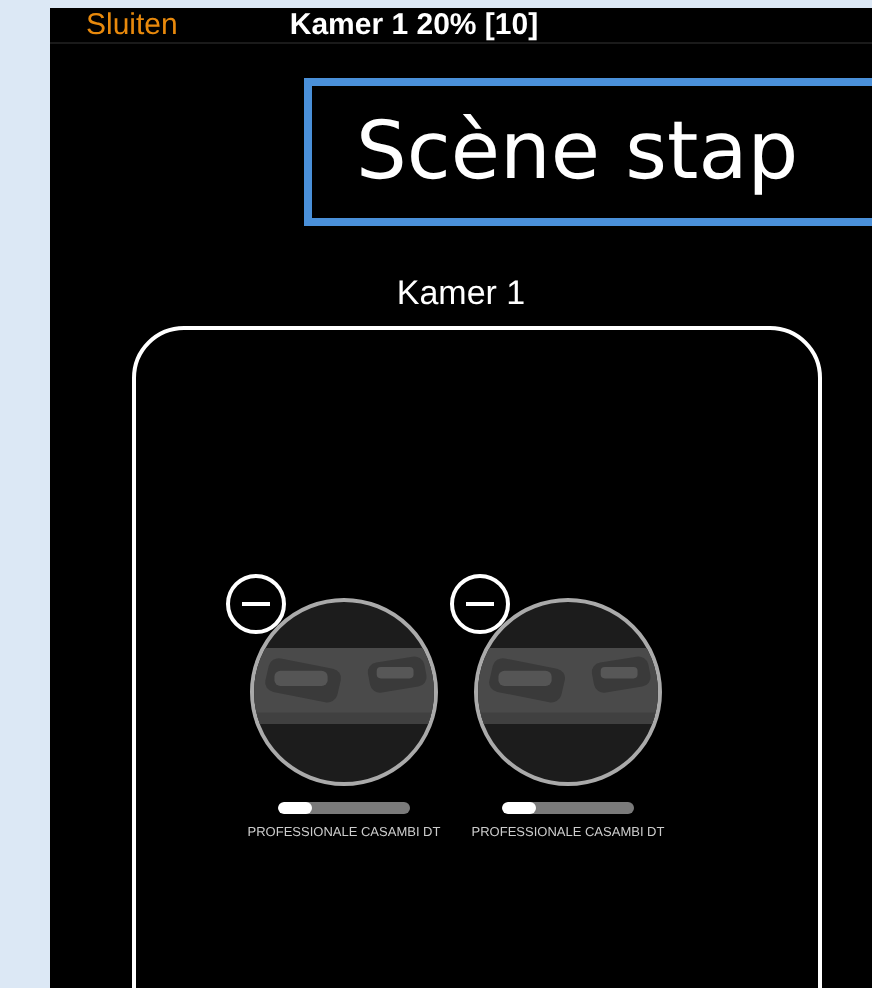  What do you see at coordinates (461, 294) in the screenshot?
I see `room-name: Kamer 1` at bounding box center [461, 294].